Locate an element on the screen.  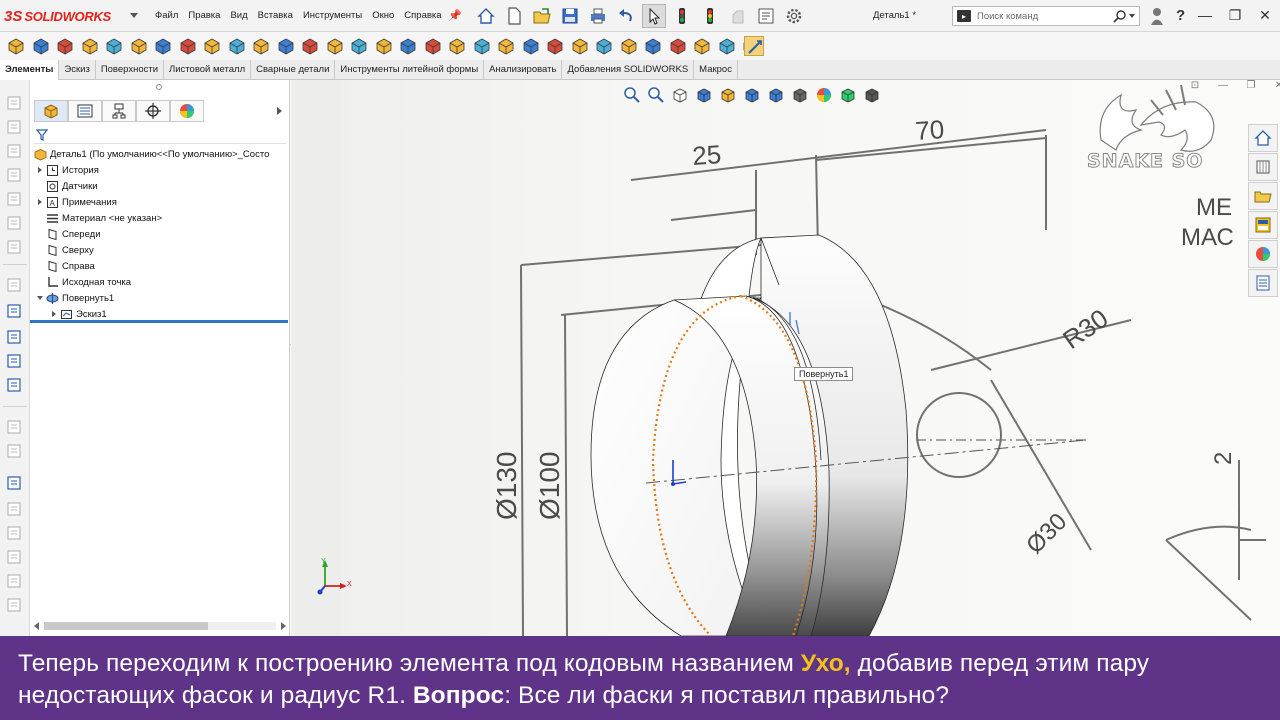
gear-icon is located at coordinates (794, 16).